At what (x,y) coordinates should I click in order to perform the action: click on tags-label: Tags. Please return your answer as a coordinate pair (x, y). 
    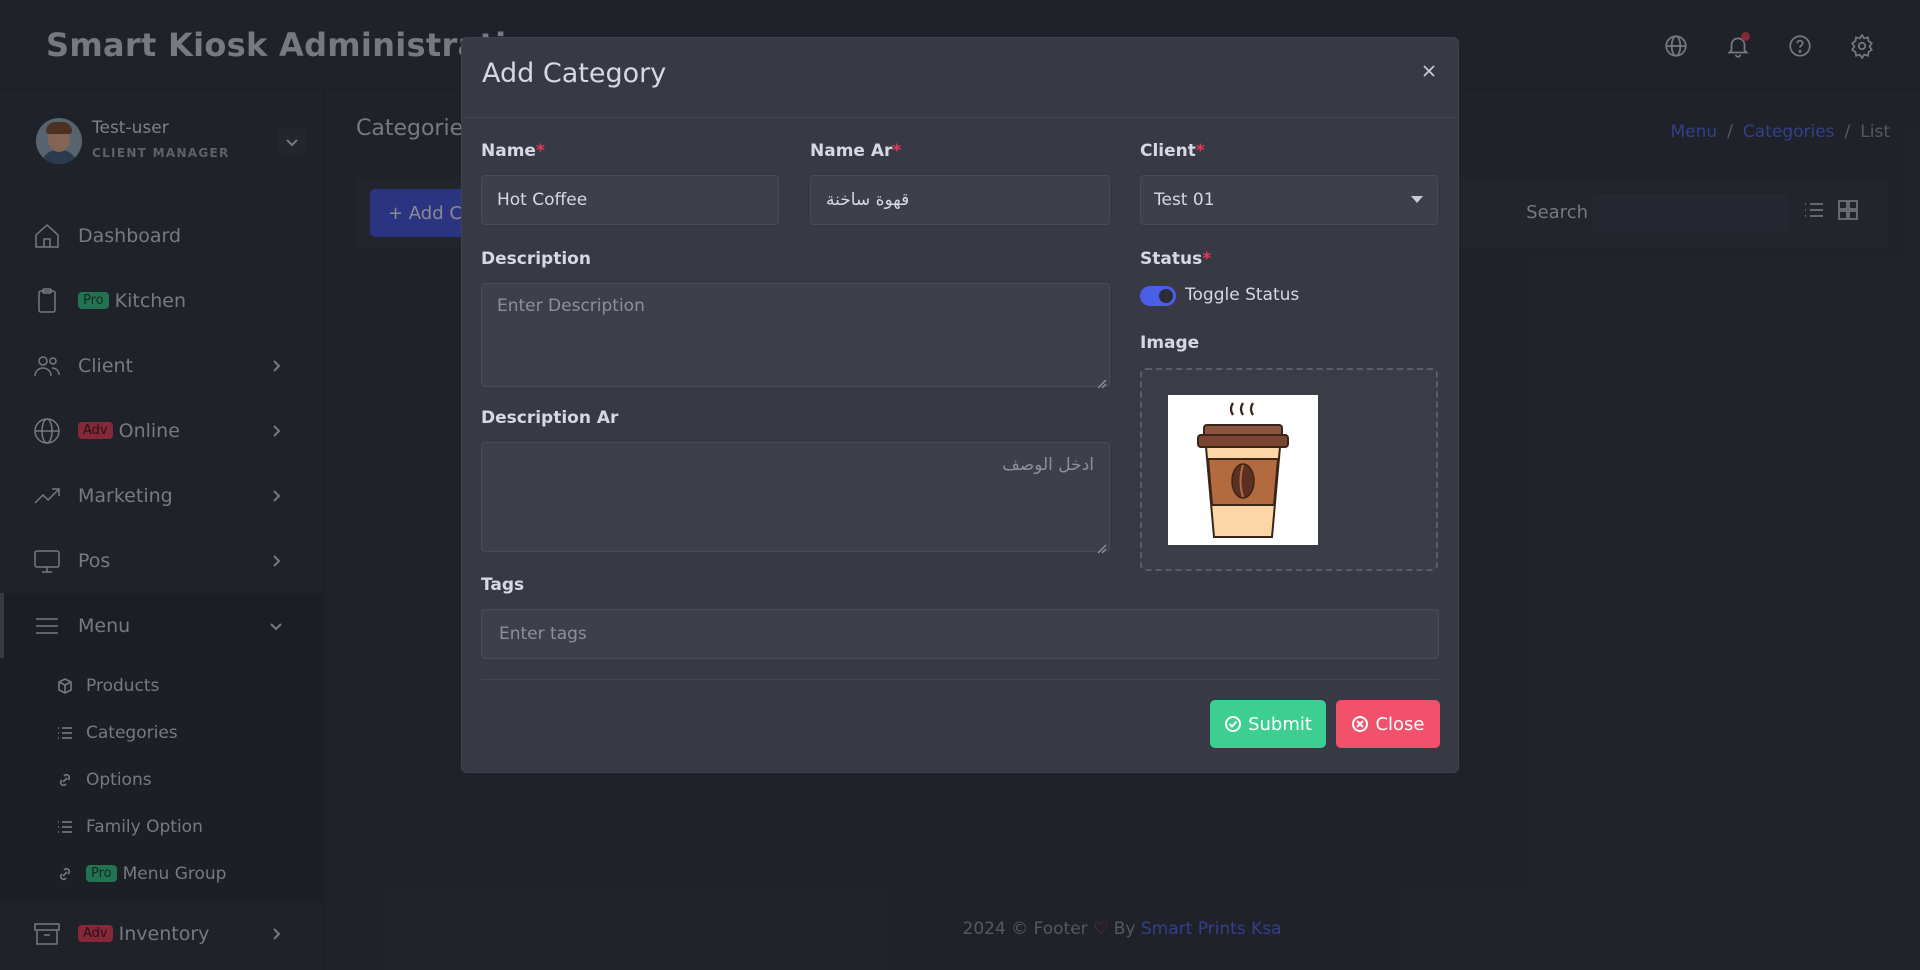
    Looking at the image, I should click on (503, 585).